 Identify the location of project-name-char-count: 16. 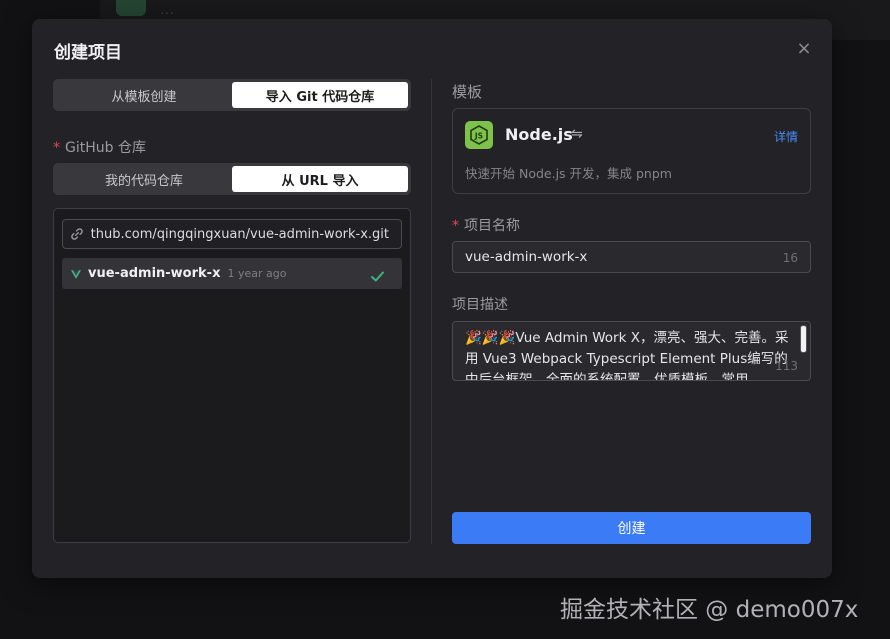
(790, 258).